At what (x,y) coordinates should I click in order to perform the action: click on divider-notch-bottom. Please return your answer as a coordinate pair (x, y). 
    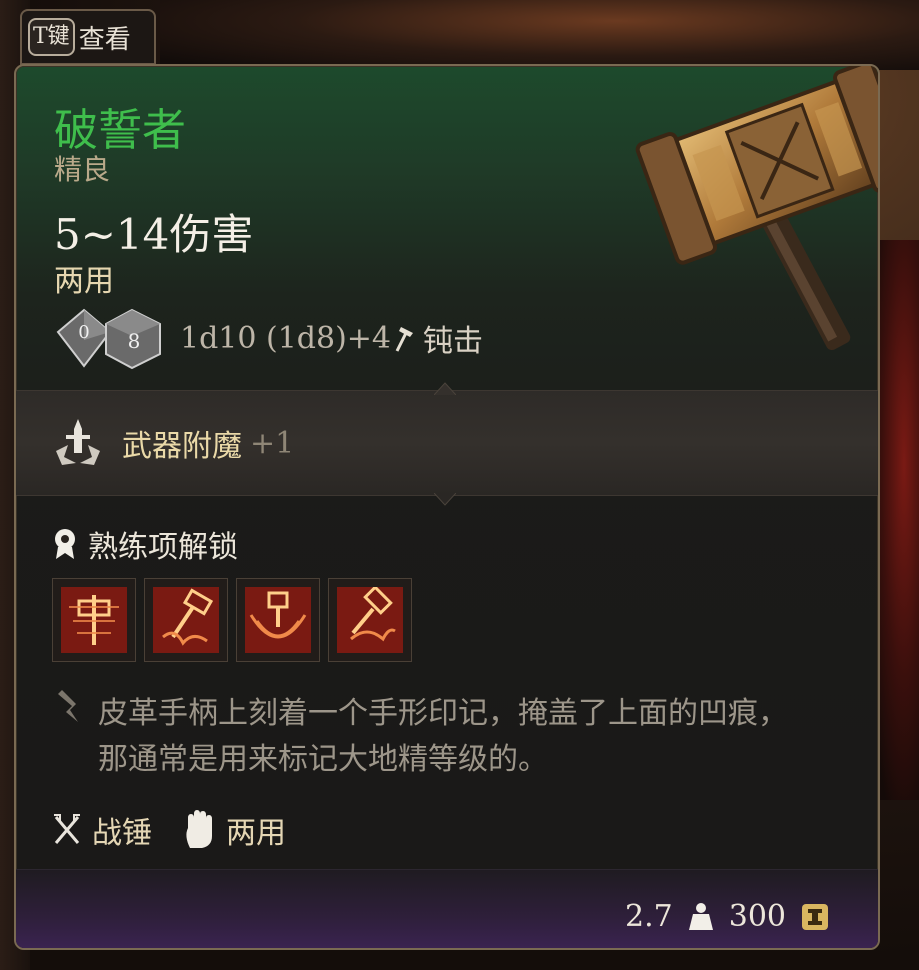
    Looking at the image, I should click on (445, 499).